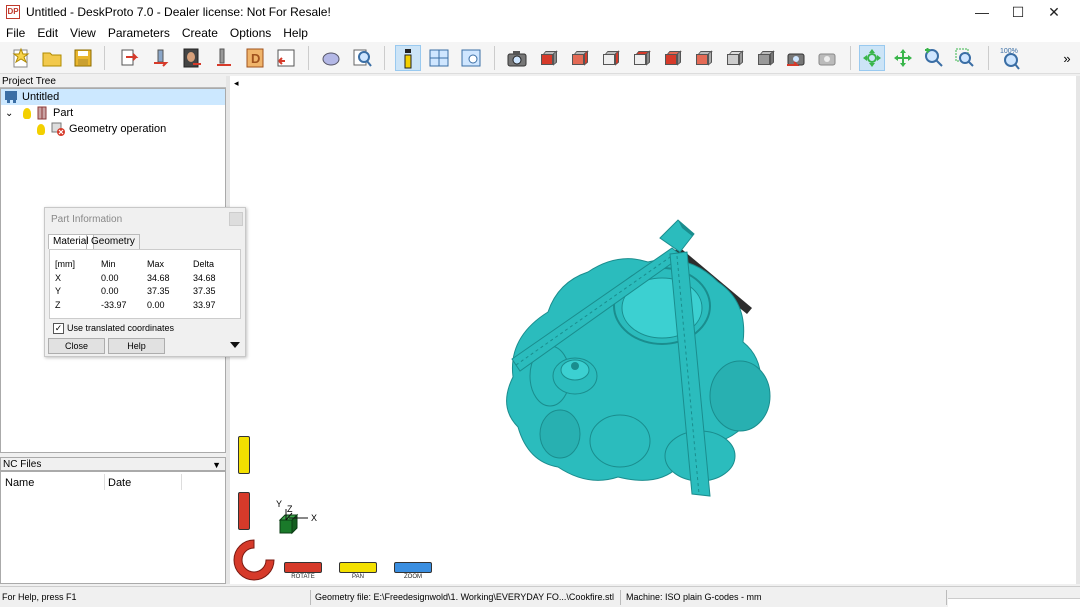 This screenshot has height=607, width=1080. What do you see at coordinates (1067, 58) in the screenshot?
I see `toolbar-overflow-button: »` at bounding box center [1067, 58].